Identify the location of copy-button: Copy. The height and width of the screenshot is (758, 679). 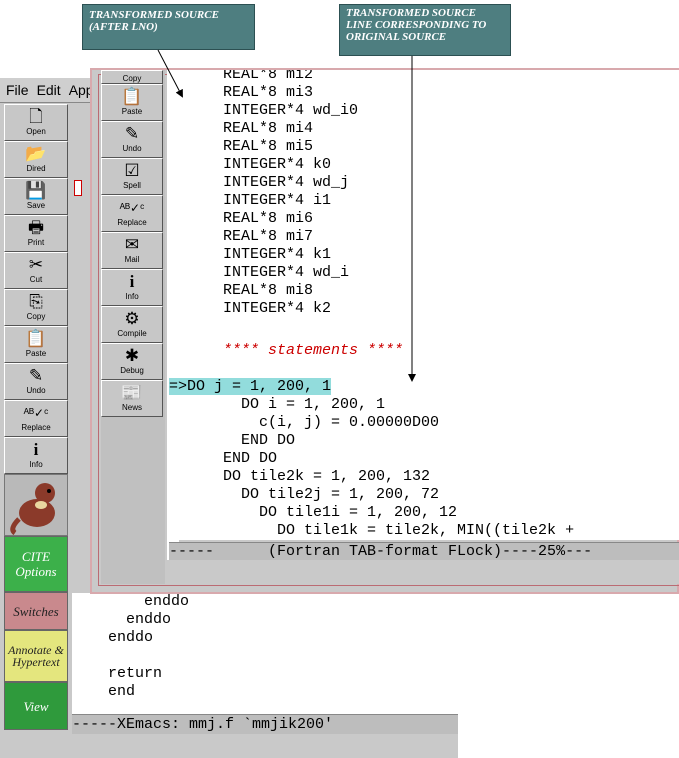
(132, 77).